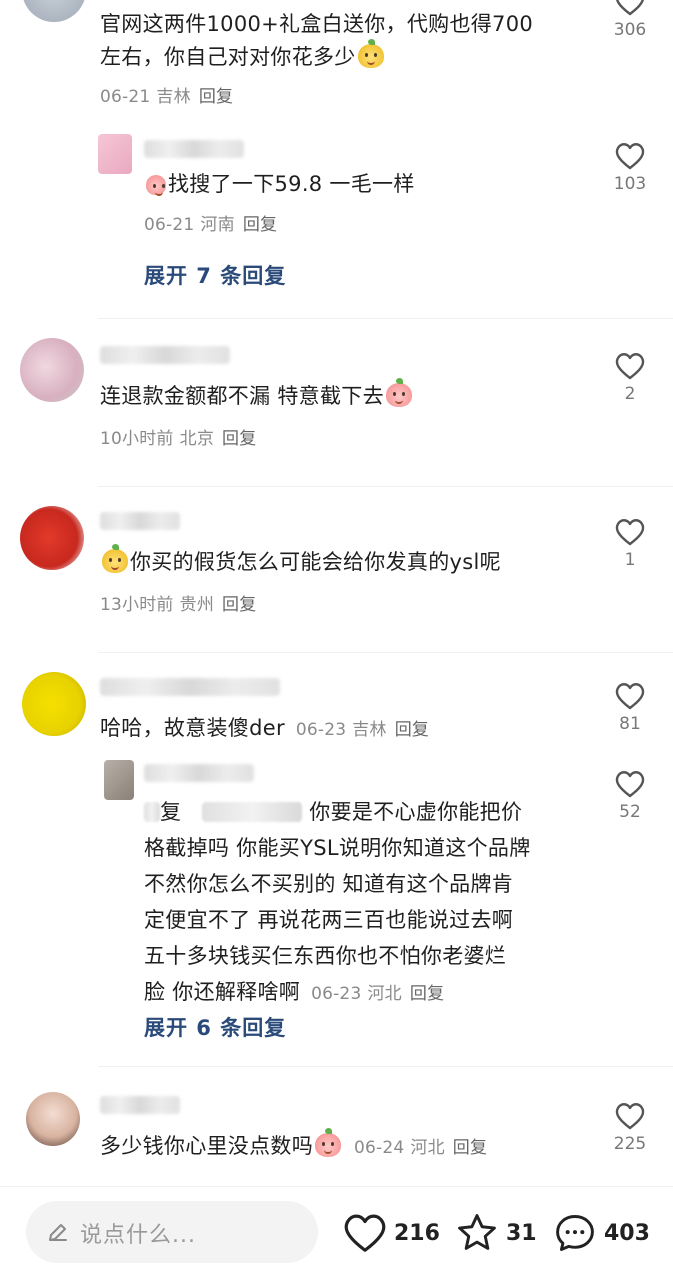 This screenshot has height=1280, width=673. Describe the element at coordinates (137, 439) in the screenshot. I see `comment-time: 10小时前` at that location.